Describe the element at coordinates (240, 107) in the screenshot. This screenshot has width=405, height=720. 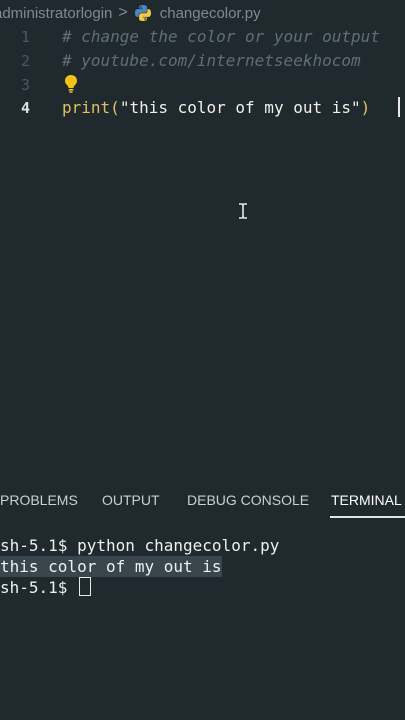
I see `code-string: "this color of my out is"` at that location.